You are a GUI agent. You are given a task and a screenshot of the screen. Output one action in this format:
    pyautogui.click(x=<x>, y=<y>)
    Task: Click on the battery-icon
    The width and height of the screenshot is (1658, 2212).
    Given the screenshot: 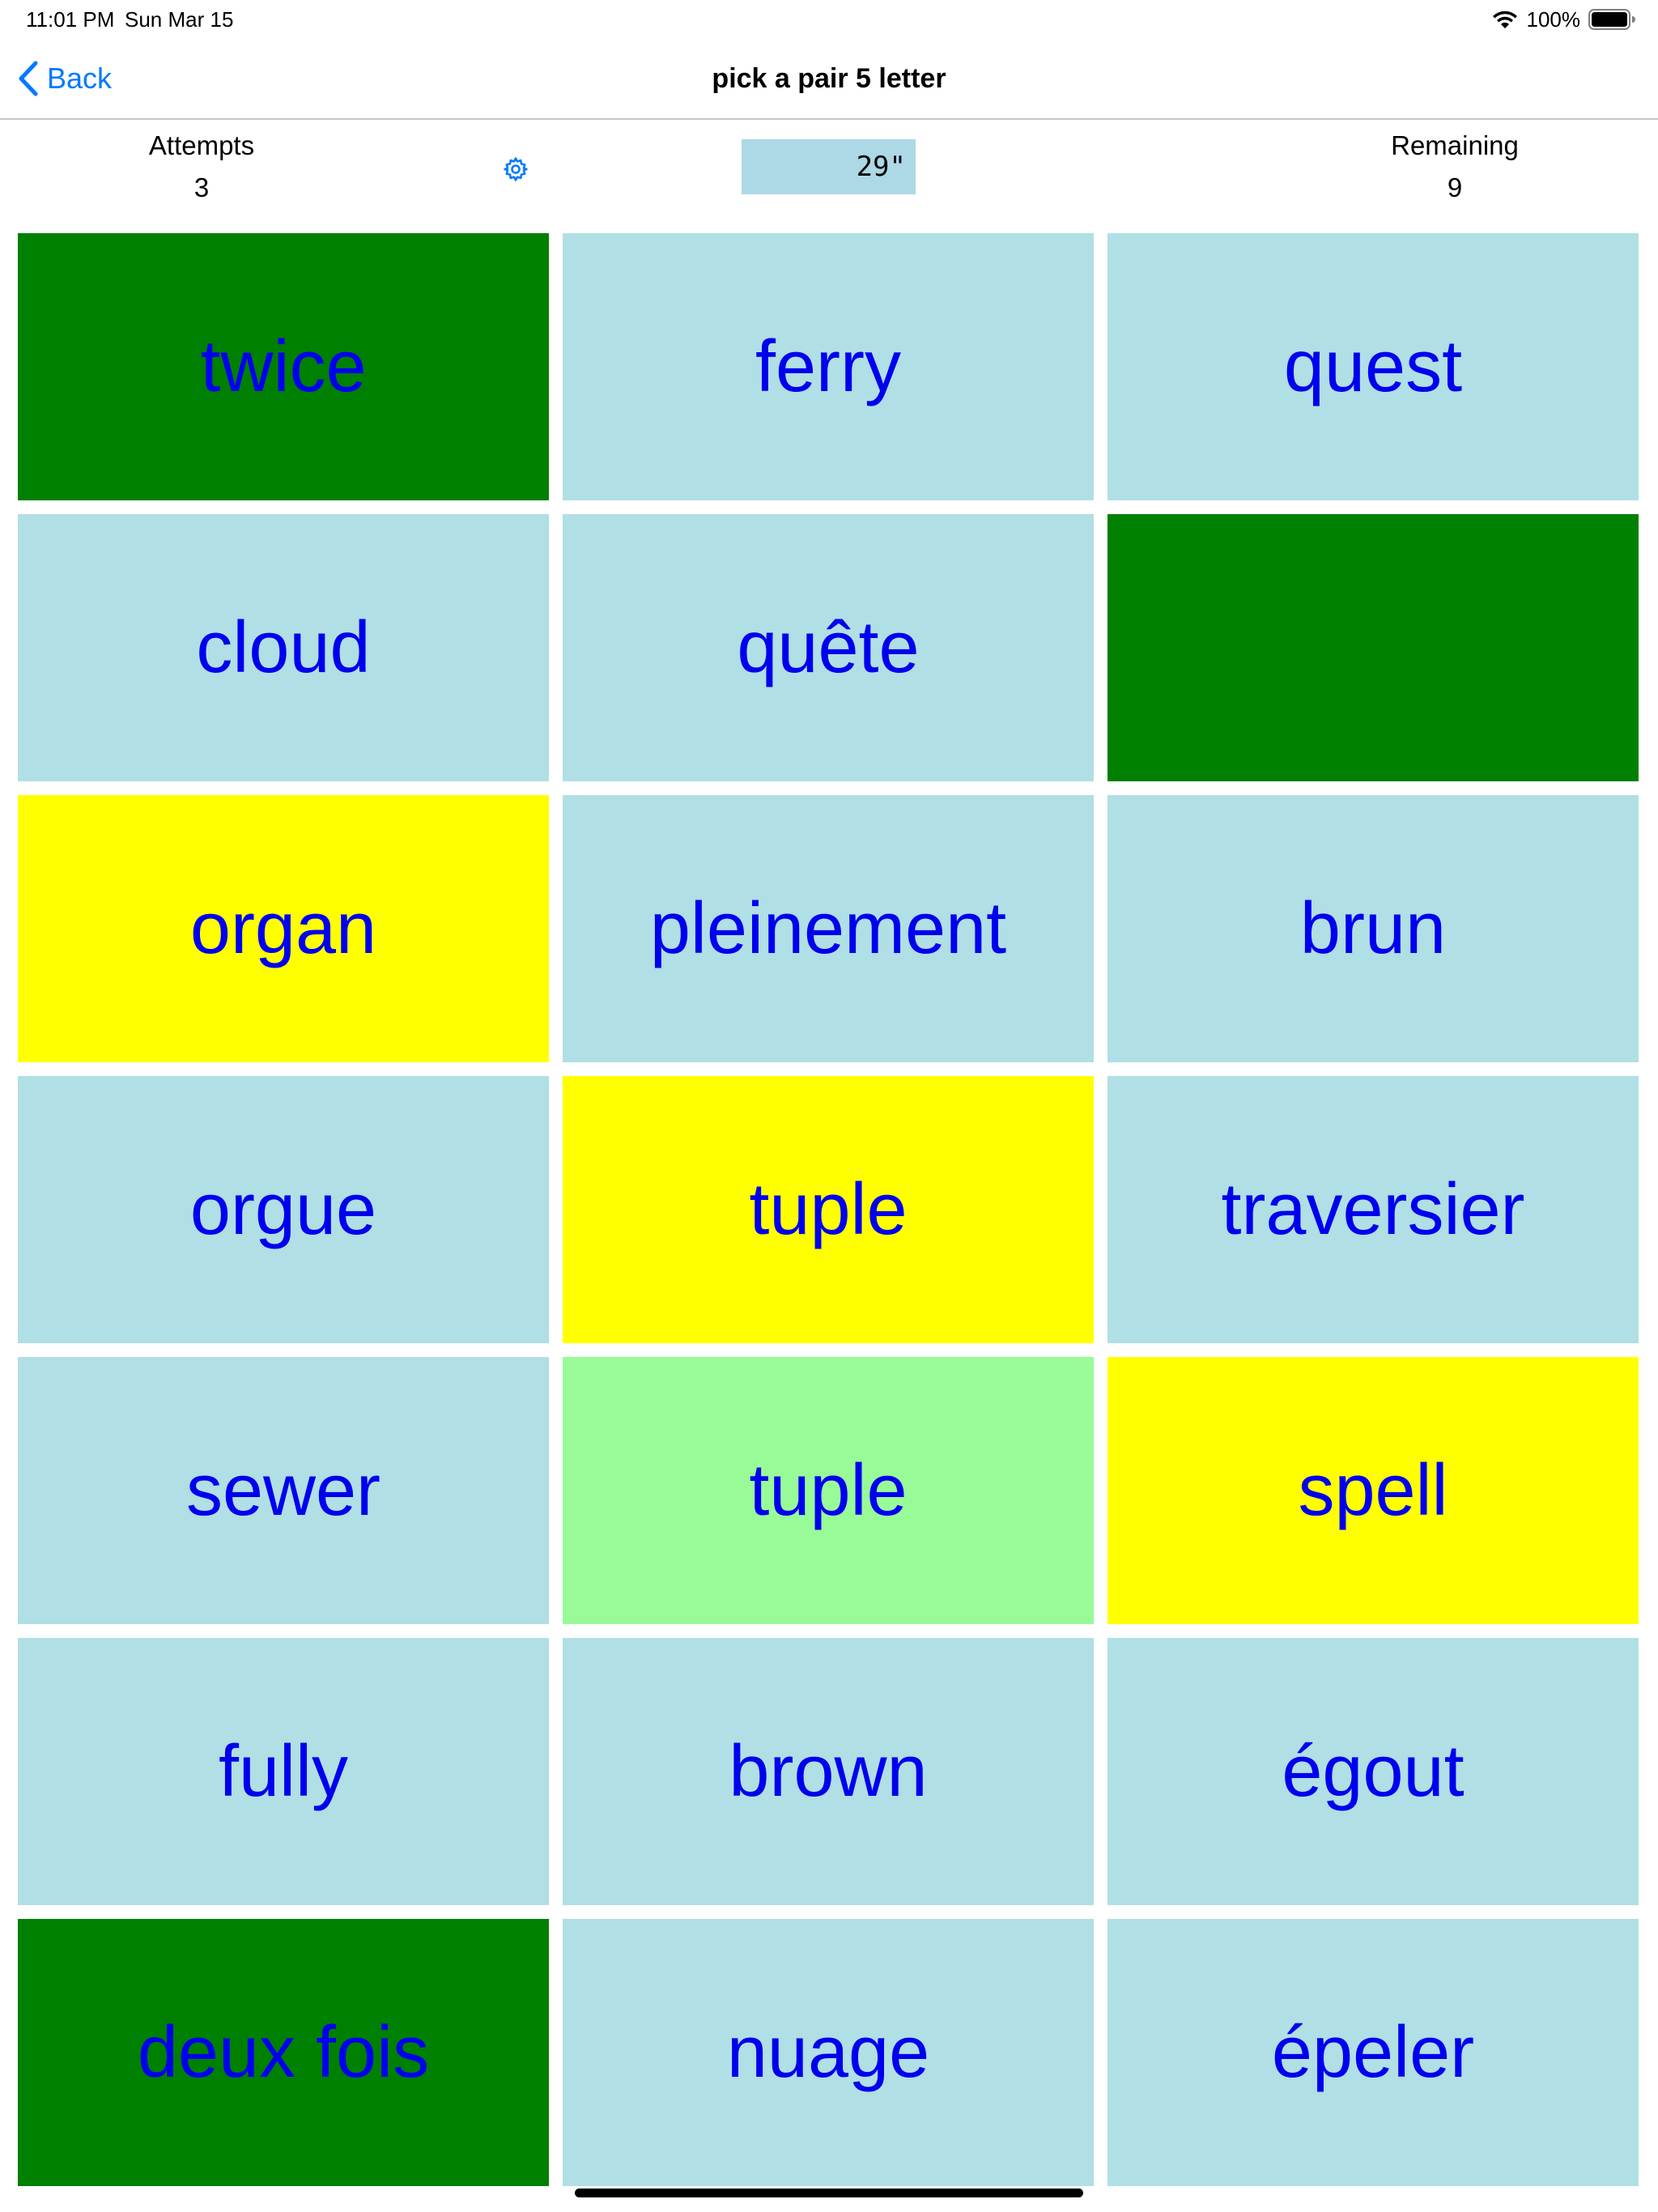 What is the action you would take?
    pyautogui.click(x=1611, y=19)
    